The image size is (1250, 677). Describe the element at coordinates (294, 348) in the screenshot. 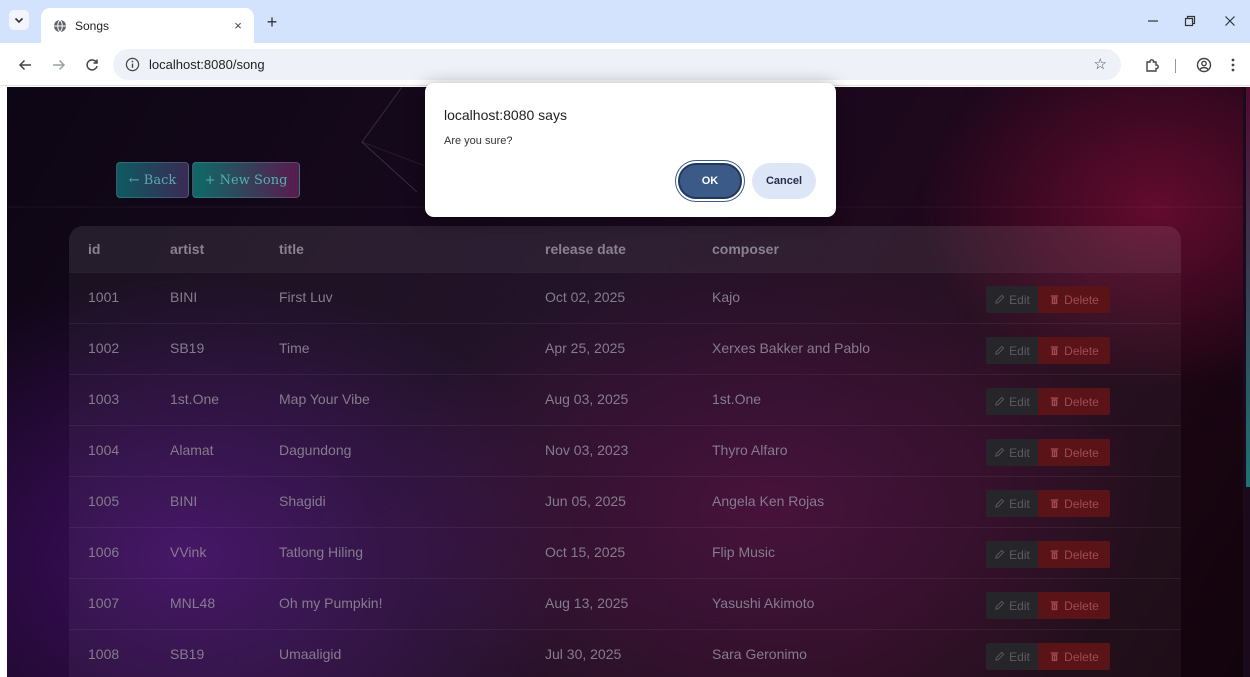

I see `cell-title: Time` at that location.